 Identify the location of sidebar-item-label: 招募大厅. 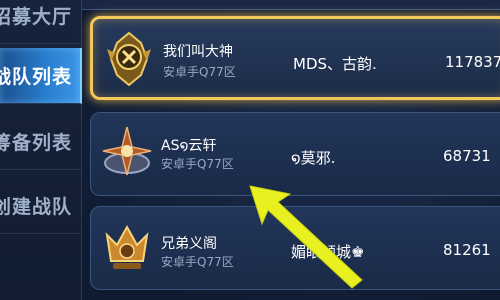
(36, 17).